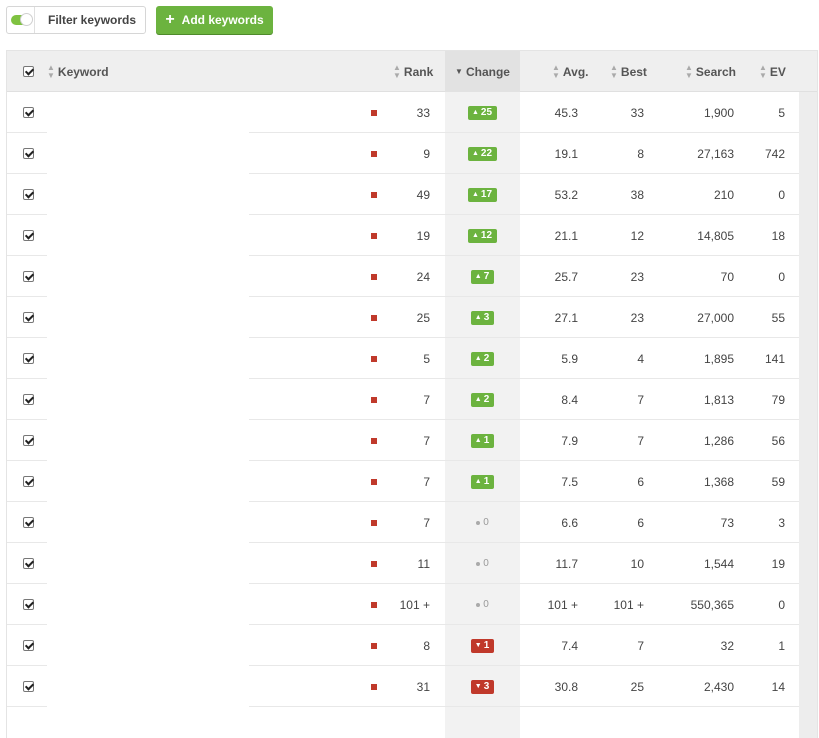 This screenshot has height=738, width=819. I want to click on search-value: 14,805, so click(715, 235).